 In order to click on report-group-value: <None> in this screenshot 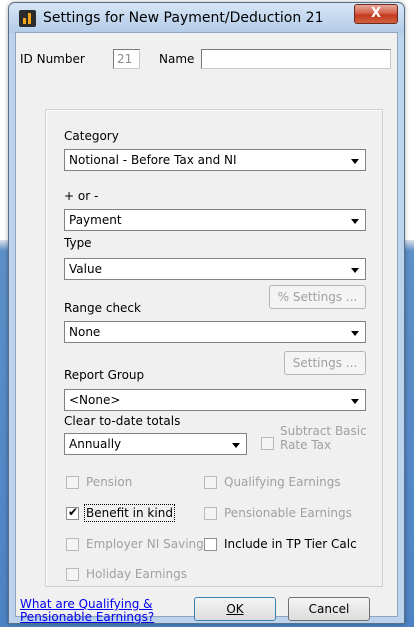, I will do `click(95, 400)`.